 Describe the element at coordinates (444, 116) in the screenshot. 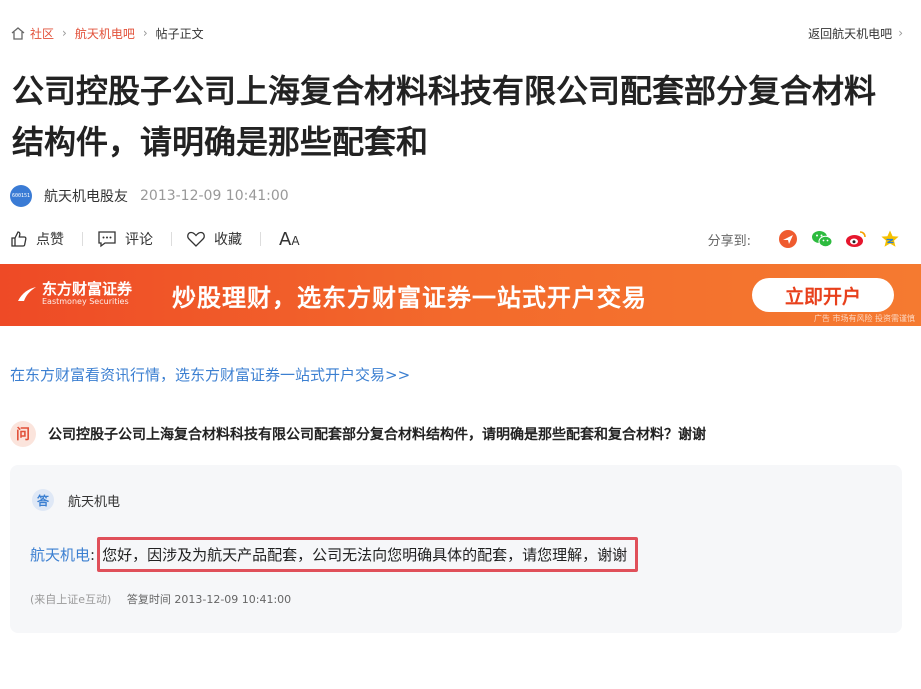

I see `post-title: 公司控股子公司上海复合材料科技有限公司配套部分复合材料结构件，请明确是那些配套和` at that location.